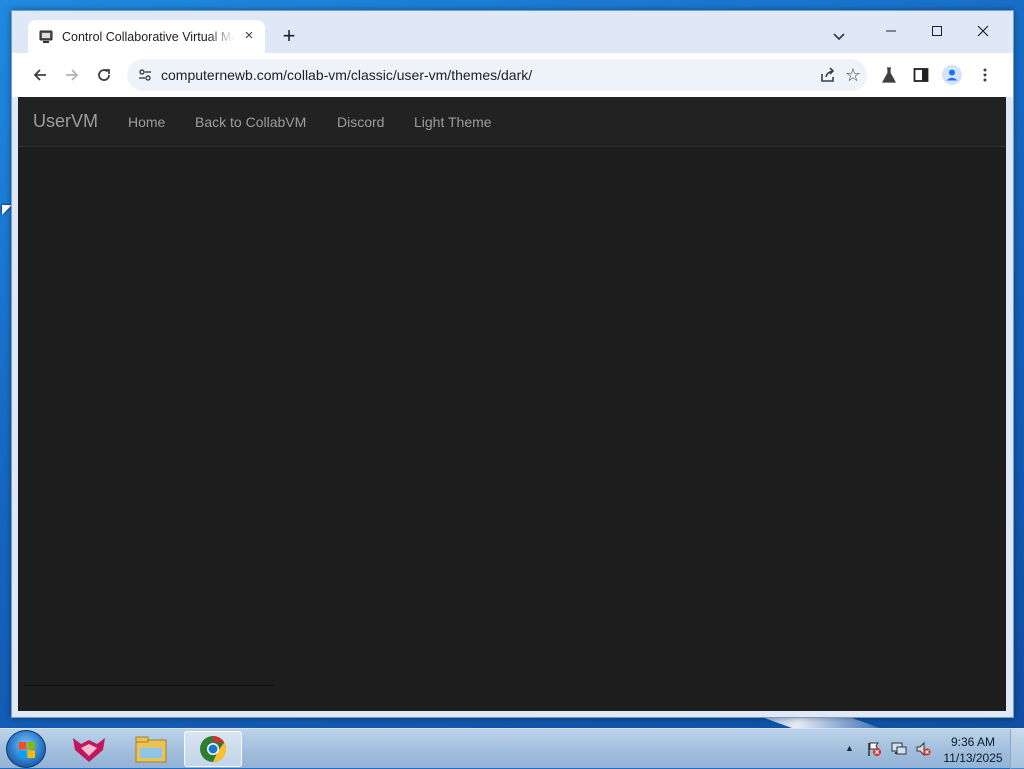  What do you see at coordinates (937, 31) in the screenshot?
I see `maximize-button` at bounding box center [937, 31].